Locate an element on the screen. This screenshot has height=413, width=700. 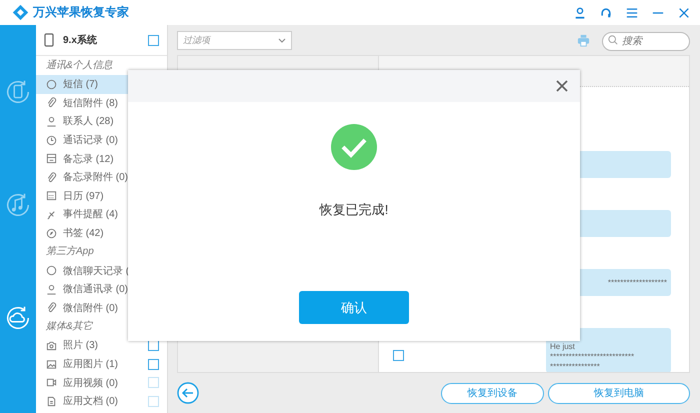
category-checkbox is located at coordinates (153, 364).